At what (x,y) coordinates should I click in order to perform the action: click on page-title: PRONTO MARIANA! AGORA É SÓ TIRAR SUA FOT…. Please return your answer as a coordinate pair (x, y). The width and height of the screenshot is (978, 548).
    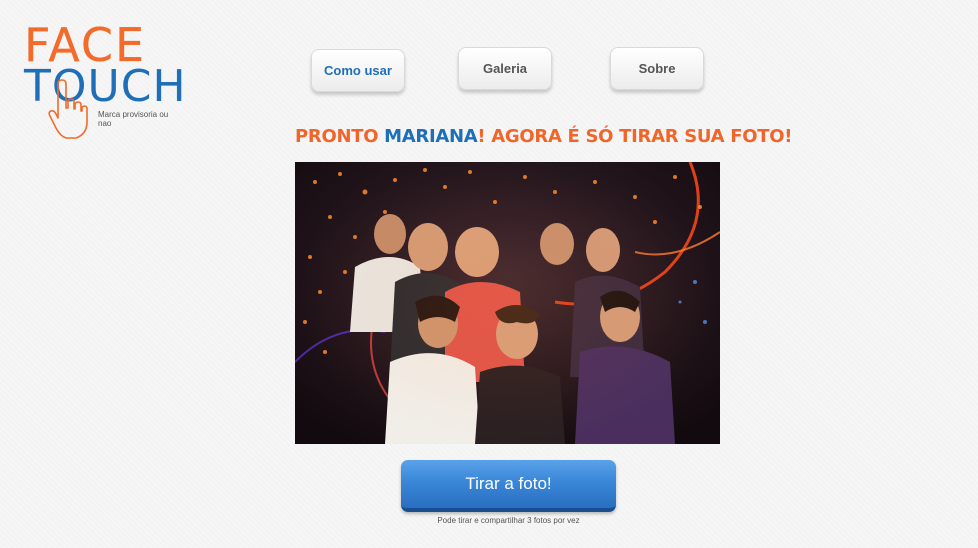
    Looking at the image, I should click on (543, 136).